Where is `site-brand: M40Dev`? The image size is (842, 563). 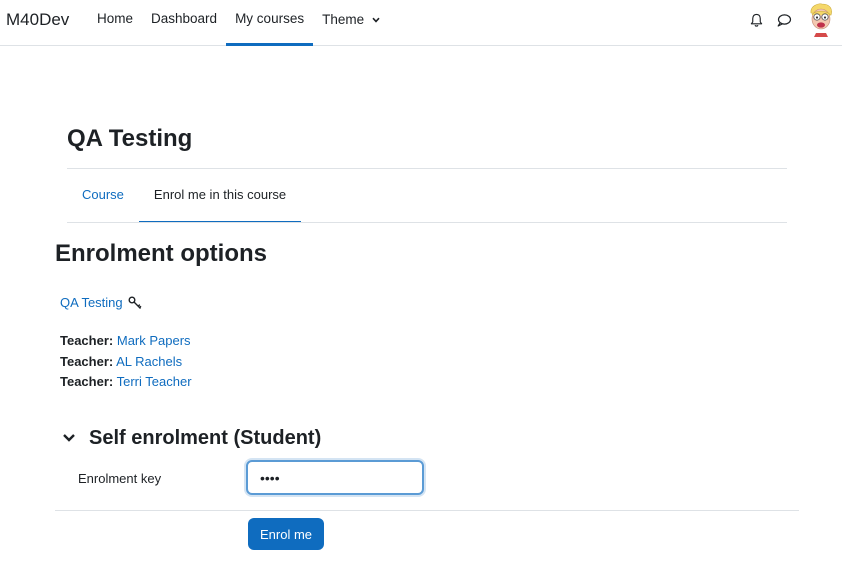
site-brand: M40Dev is located at coordinates (37, 20).